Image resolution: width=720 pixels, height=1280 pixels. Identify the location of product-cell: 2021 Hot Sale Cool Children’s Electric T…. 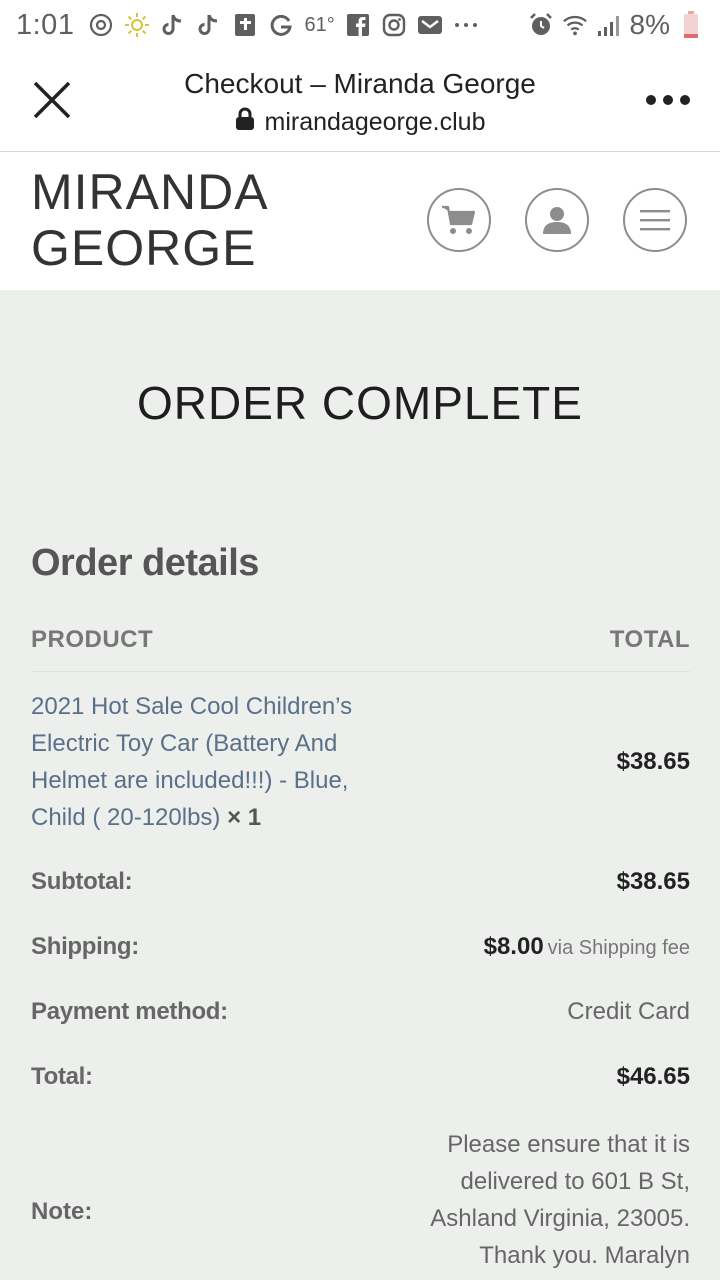
(201, 762).